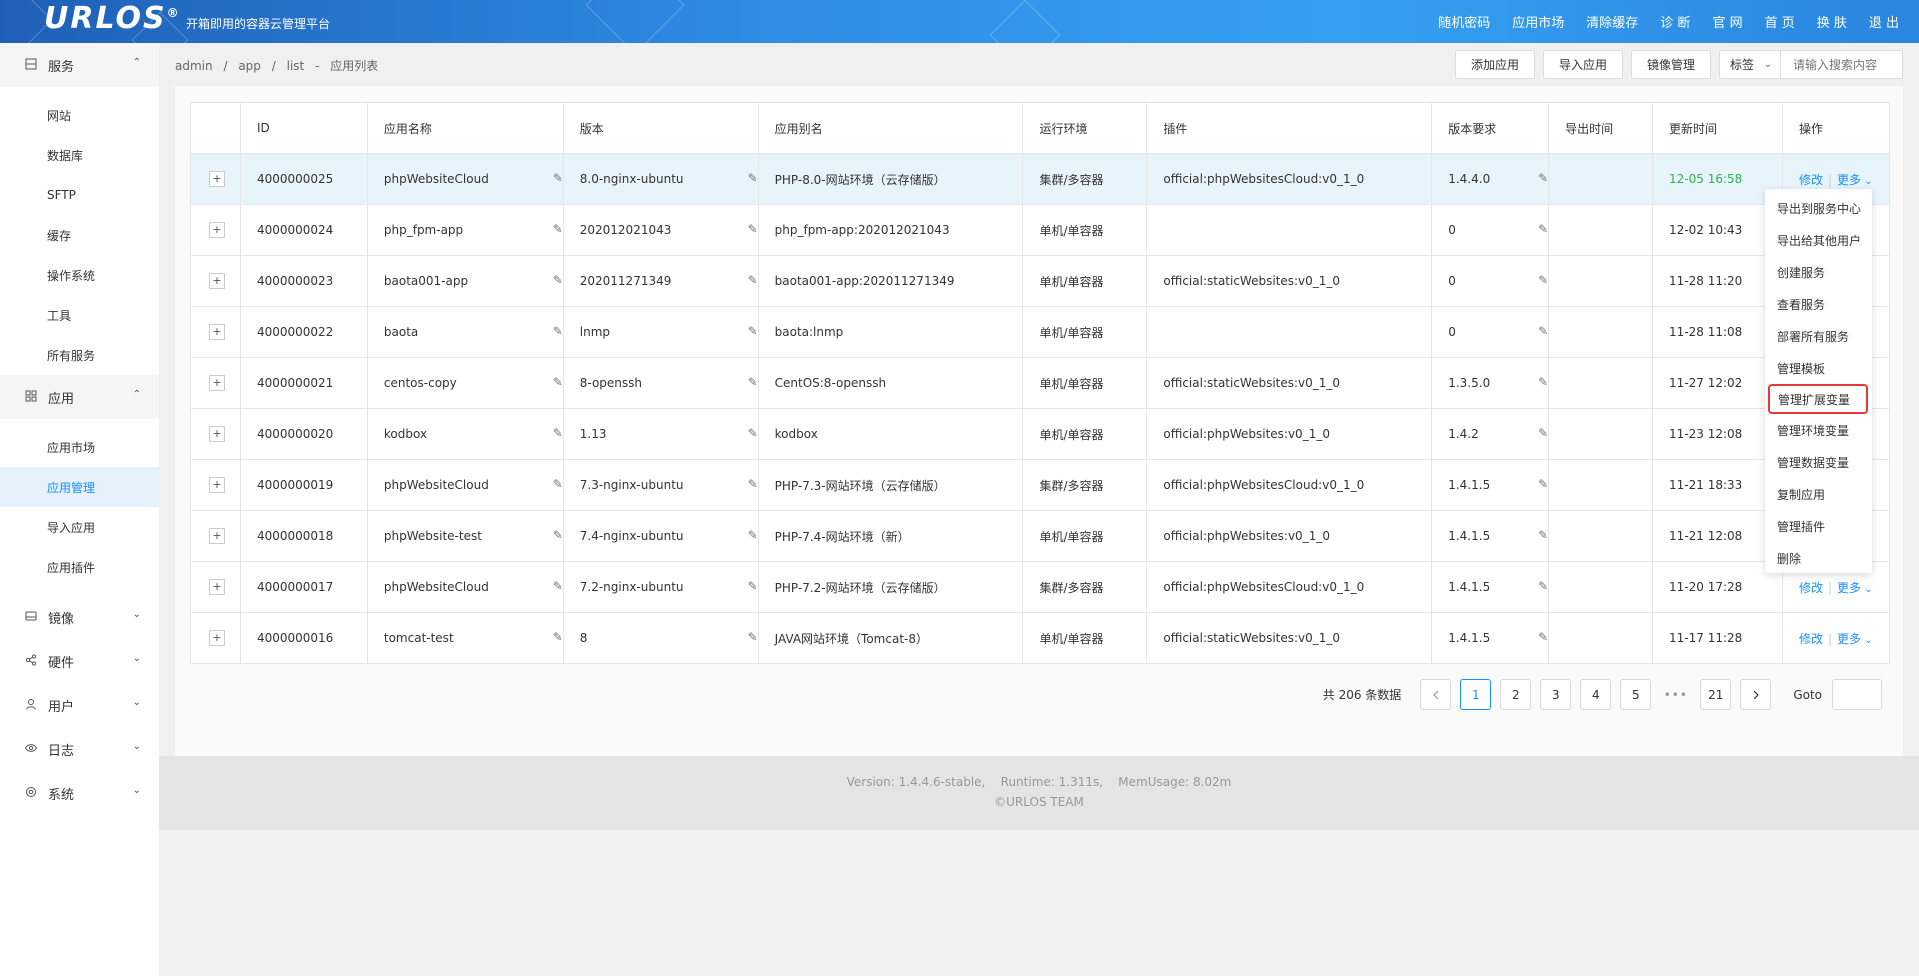 This screenshot has height=976, width=1919. Describe the element at coordinates (79, 155) in the screenshot. I see `sidebar-item-database: 数据库` at that location.